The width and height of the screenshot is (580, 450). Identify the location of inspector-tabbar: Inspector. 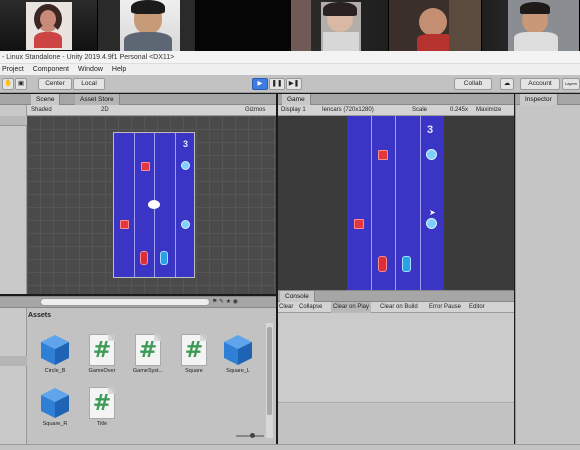
(548, 99).